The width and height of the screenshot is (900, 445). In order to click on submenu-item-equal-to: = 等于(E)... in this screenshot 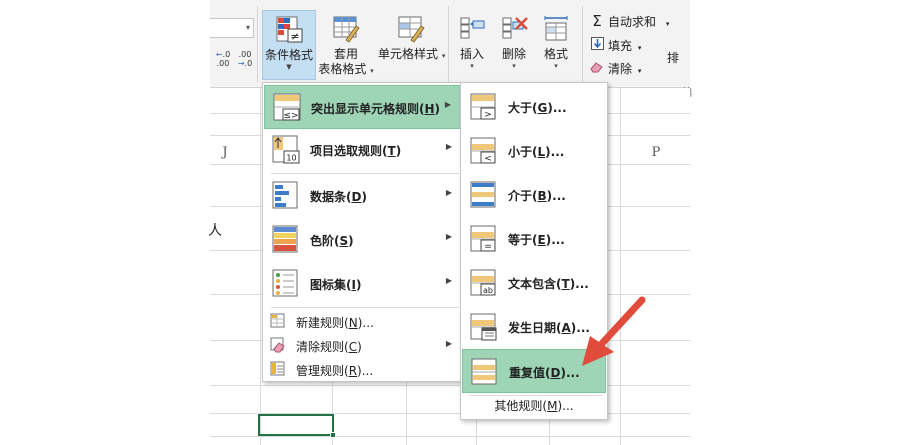, I will do `click(534, 239)`.